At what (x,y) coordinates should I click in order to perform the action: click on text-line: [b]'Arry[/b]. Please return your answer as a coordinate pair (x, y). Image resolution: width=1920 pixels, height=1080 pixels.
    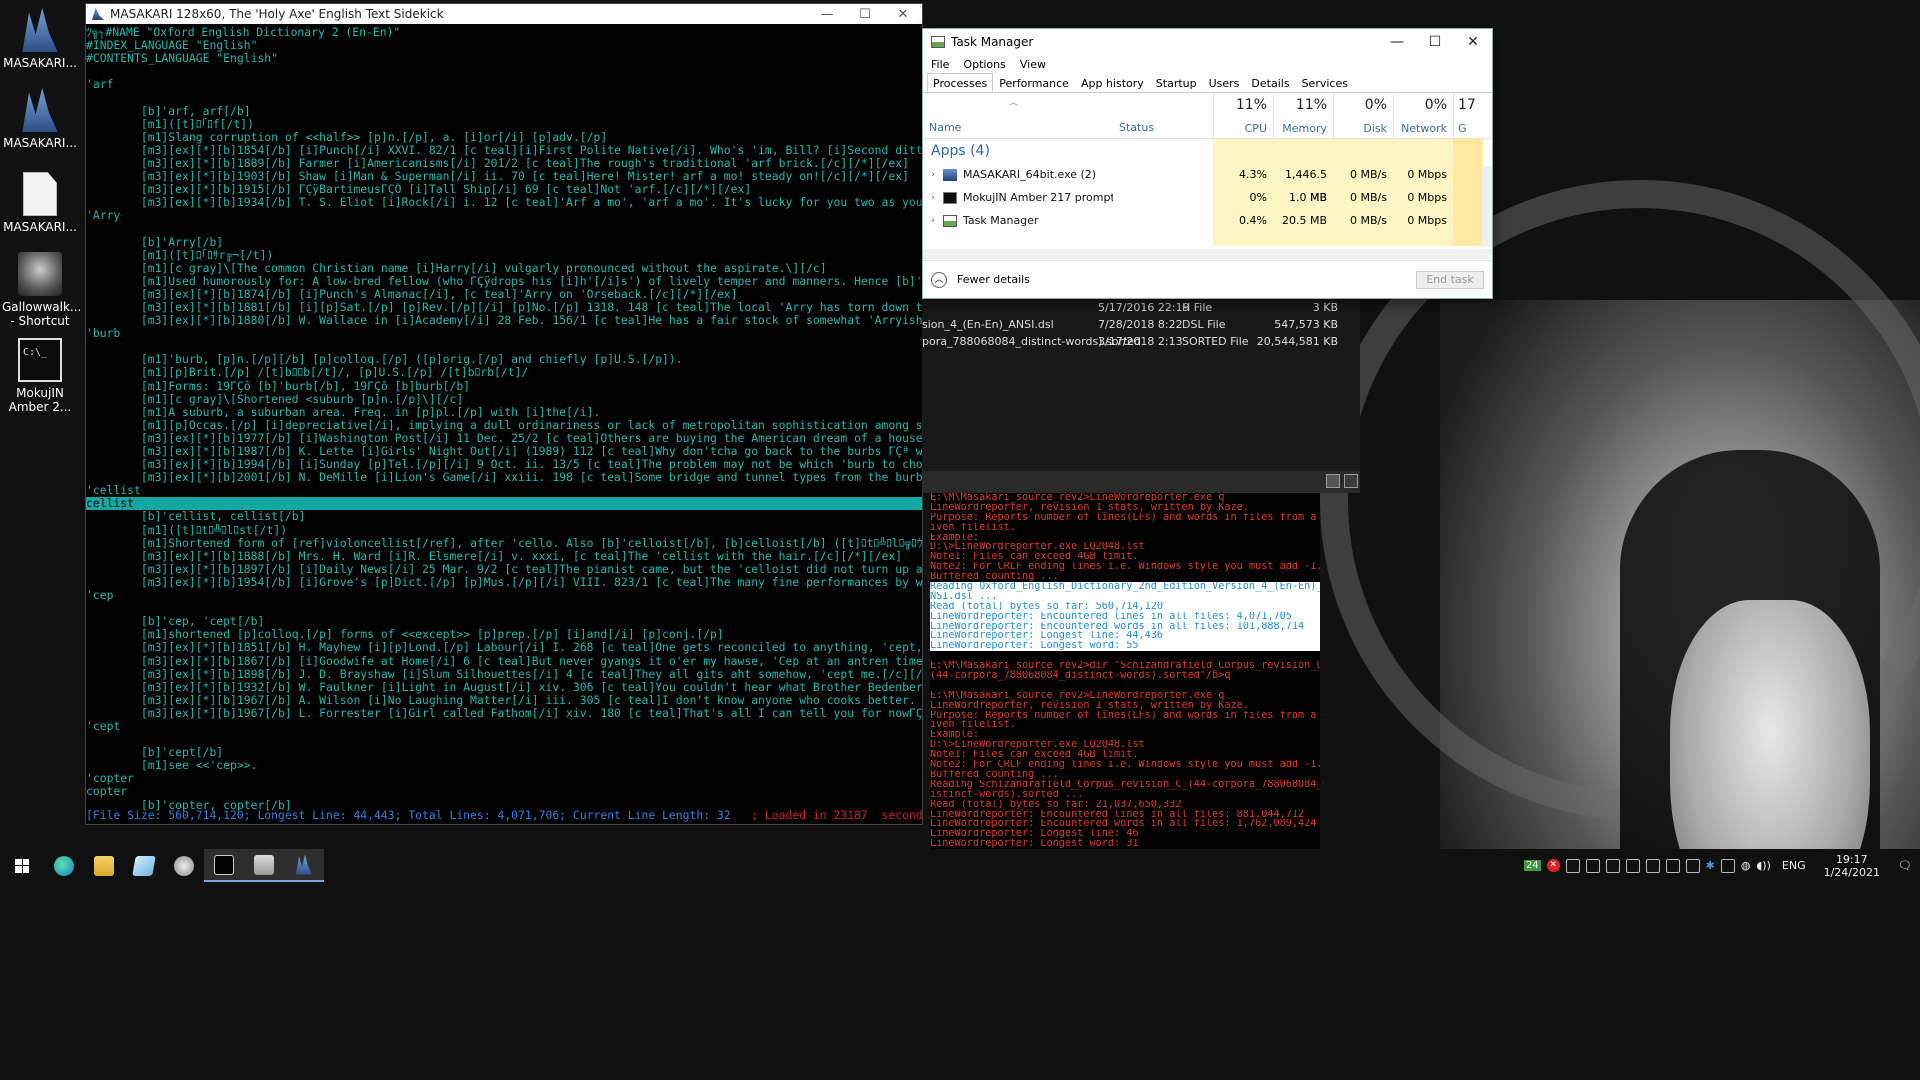
    Looking at the image, I should click on (504, 242).